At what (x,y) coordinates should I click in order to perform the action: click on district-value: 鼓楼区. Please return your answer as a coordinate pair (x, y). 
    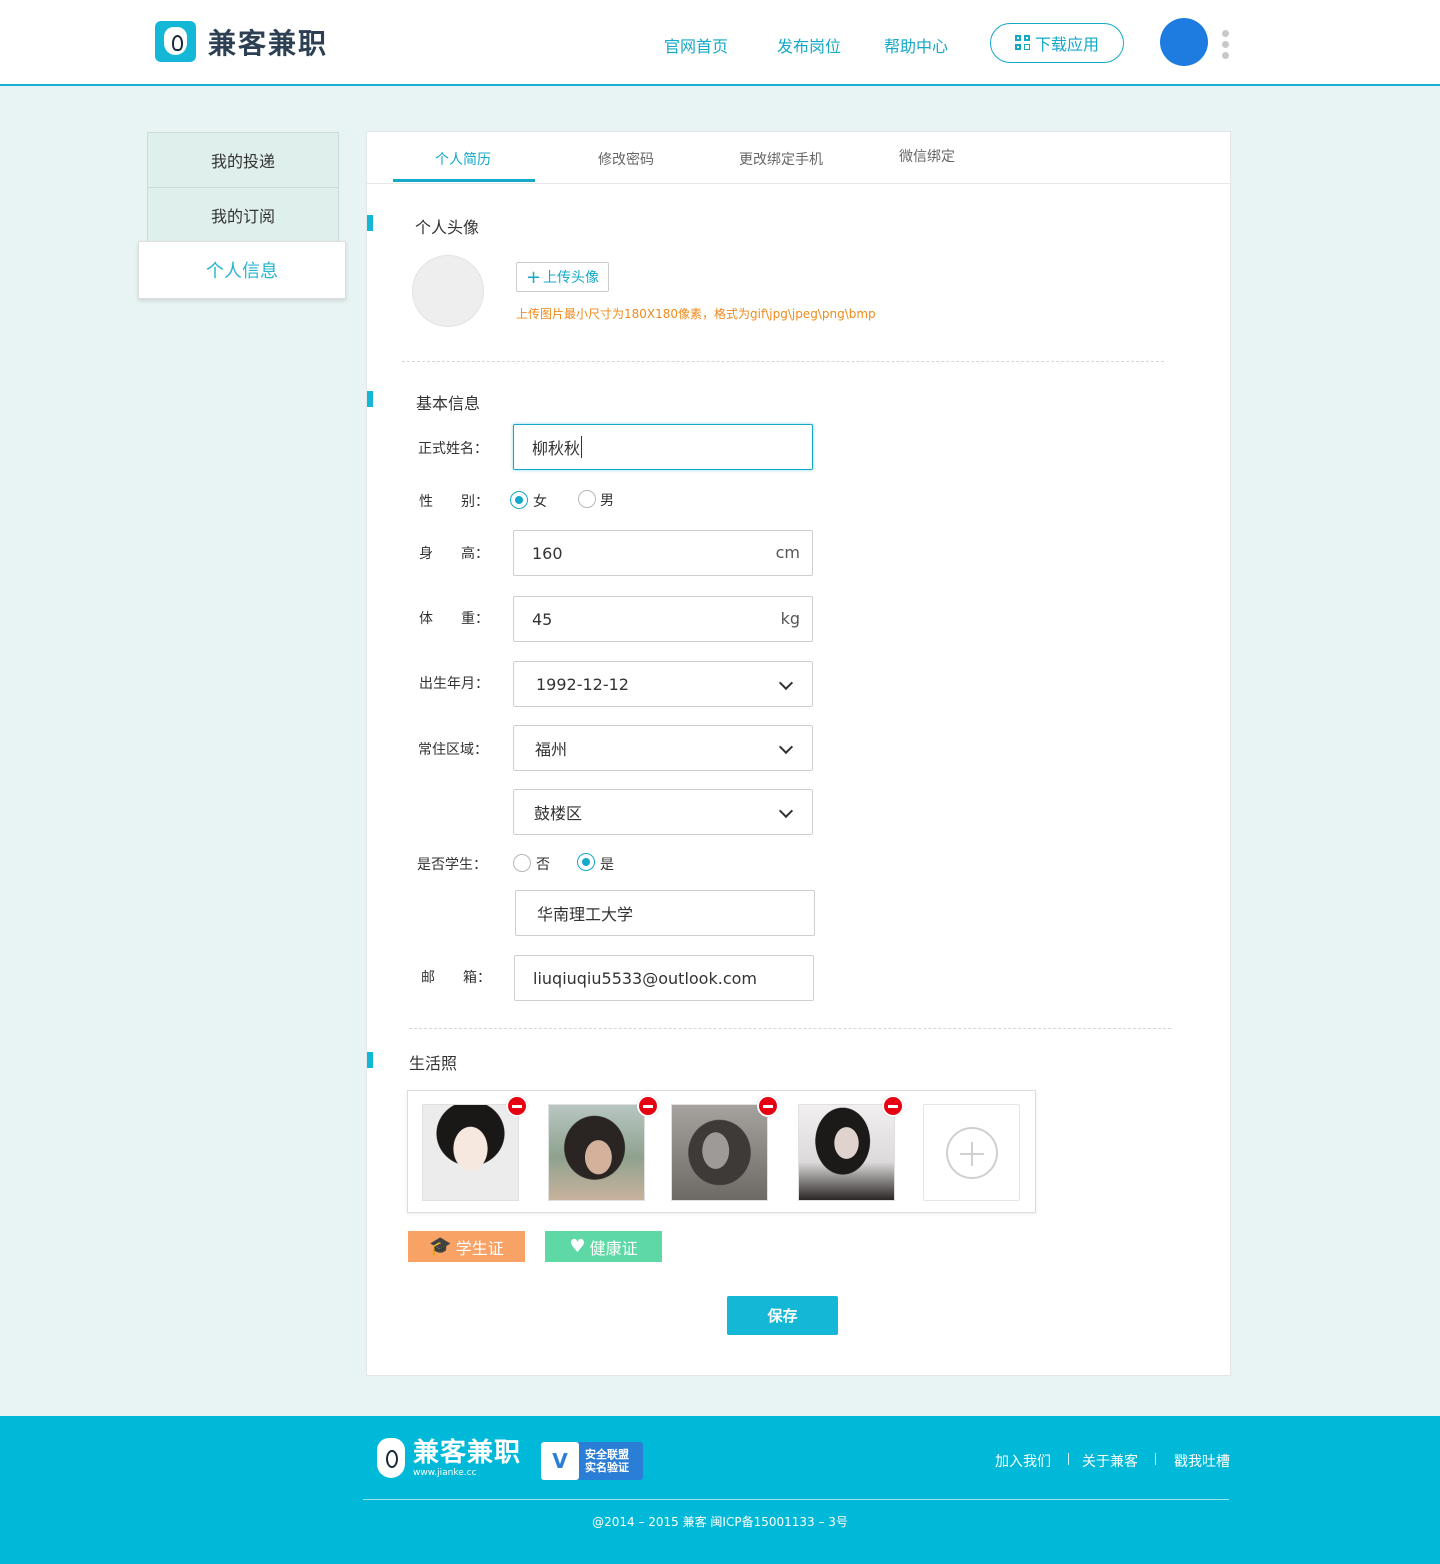
    Looking at the image, I should click on (558, 813).